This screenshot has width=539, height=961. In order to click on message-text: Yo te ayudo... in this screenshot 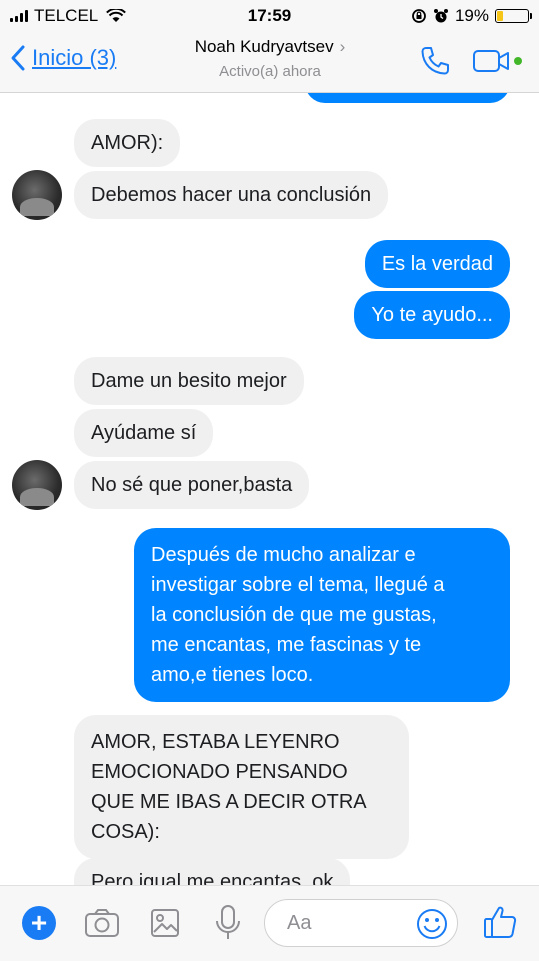, I will do `click(432, 315)`.